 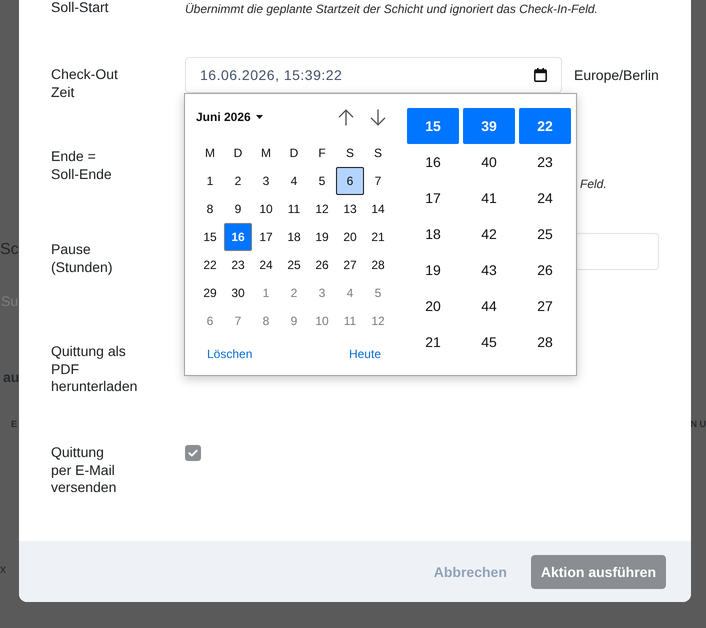 I want to click on arrow-up-icon, so click(x=346, y=117).